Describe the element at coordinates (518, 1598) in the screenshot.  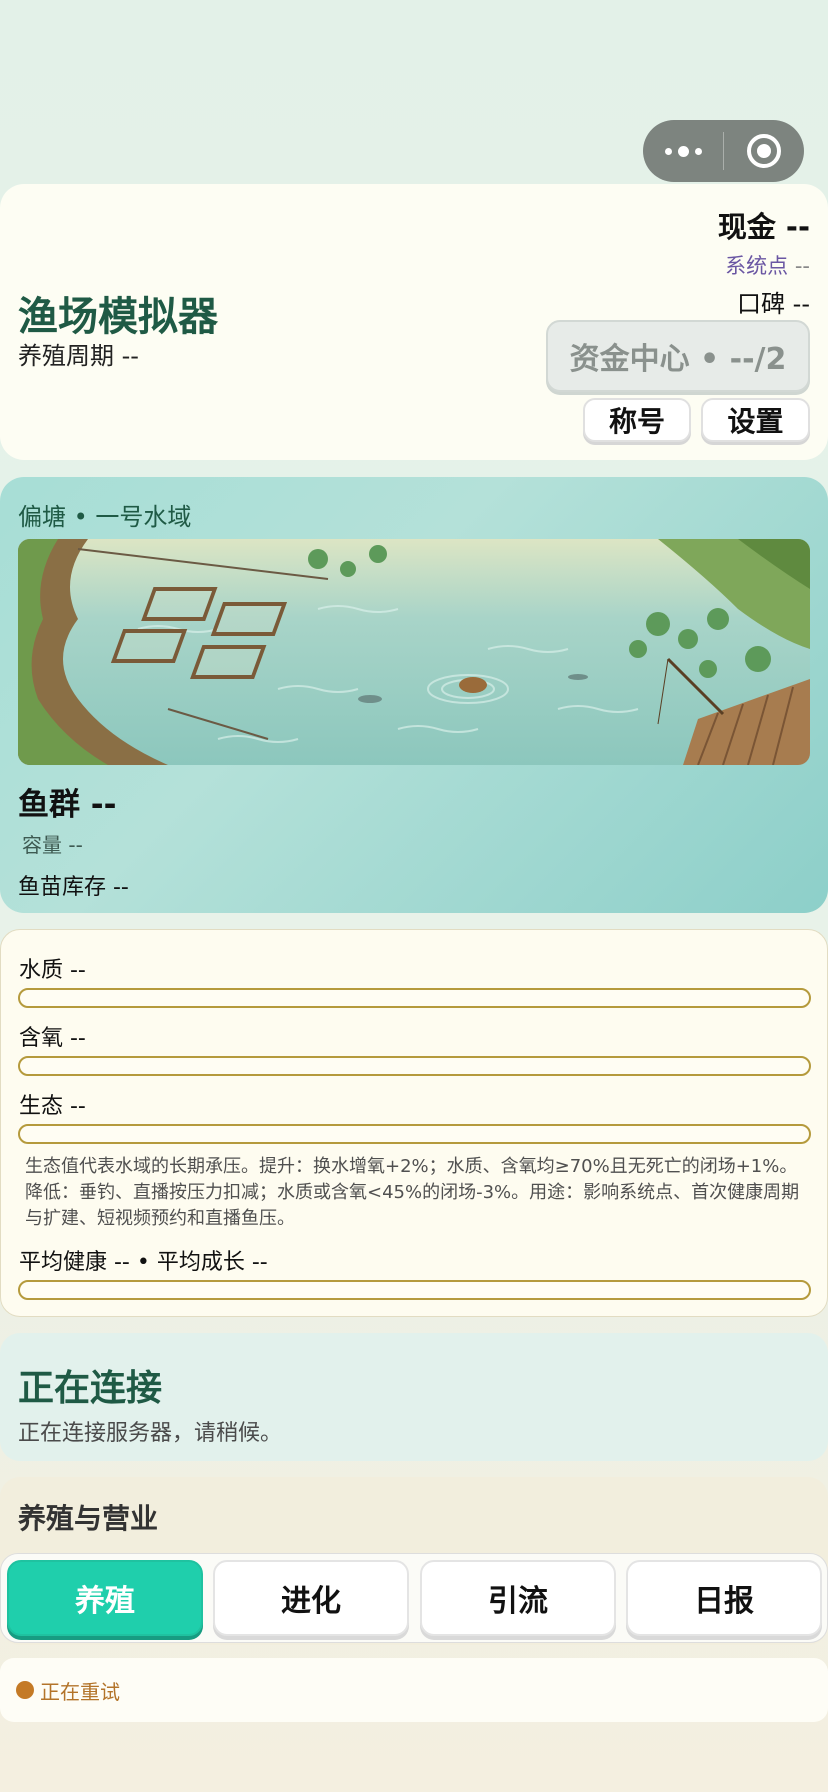
I see `tab-traffic: 引流` at that location.